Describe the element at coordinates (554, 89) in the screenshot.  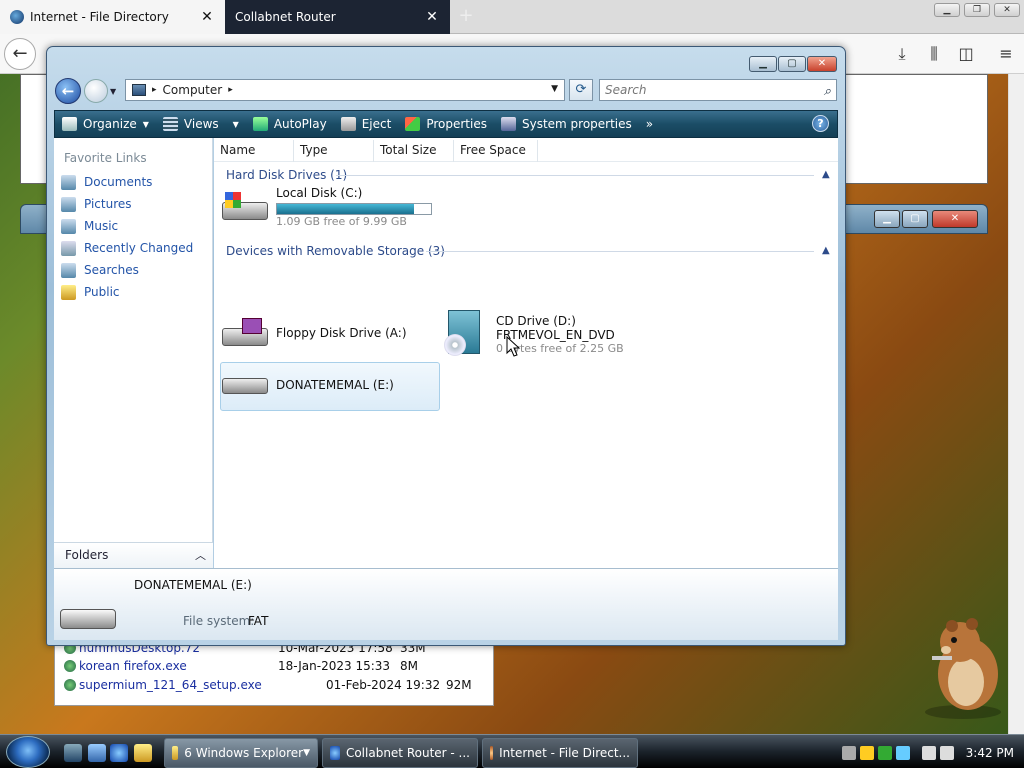
I see `address-dropdown-icon: ▼` at that location.